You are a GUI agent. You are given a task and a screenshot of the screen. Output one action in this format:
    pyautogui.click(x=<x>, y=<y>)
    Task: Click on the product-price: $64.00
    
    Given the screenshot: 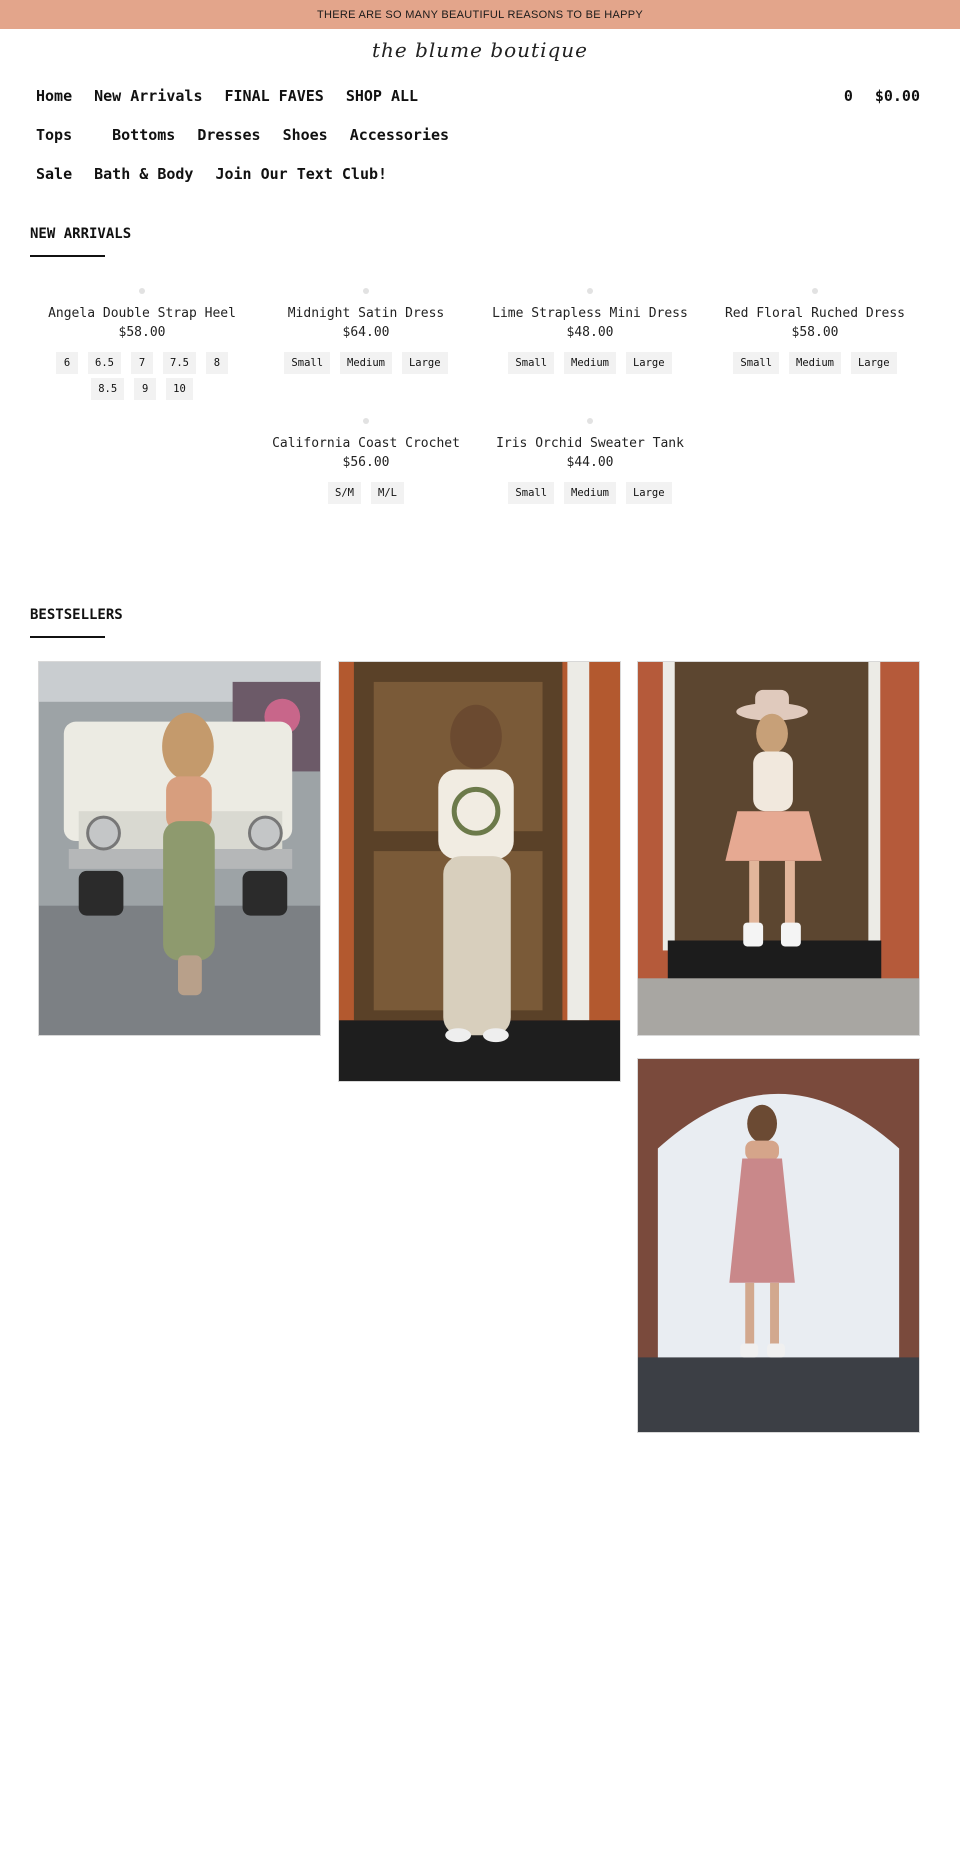 What is the action you would take?
    pyautogui.click(x=366, y=332)
    